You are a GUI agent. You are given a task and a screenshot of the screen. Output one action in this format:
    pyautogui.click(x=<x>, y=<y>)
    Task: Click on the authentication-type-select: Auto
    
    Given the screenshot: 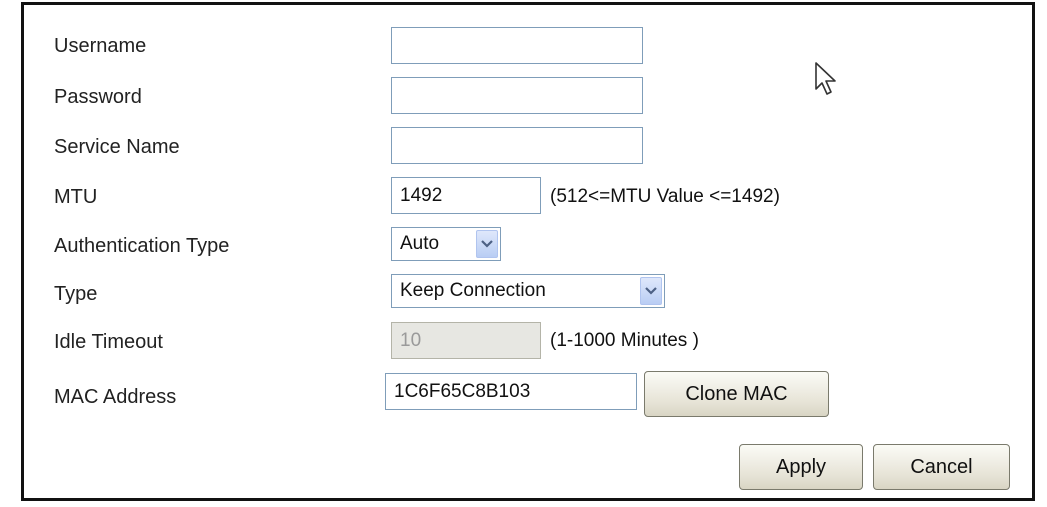 What is the action you would take?
    pyautogui.click(x=446, y=244)
    